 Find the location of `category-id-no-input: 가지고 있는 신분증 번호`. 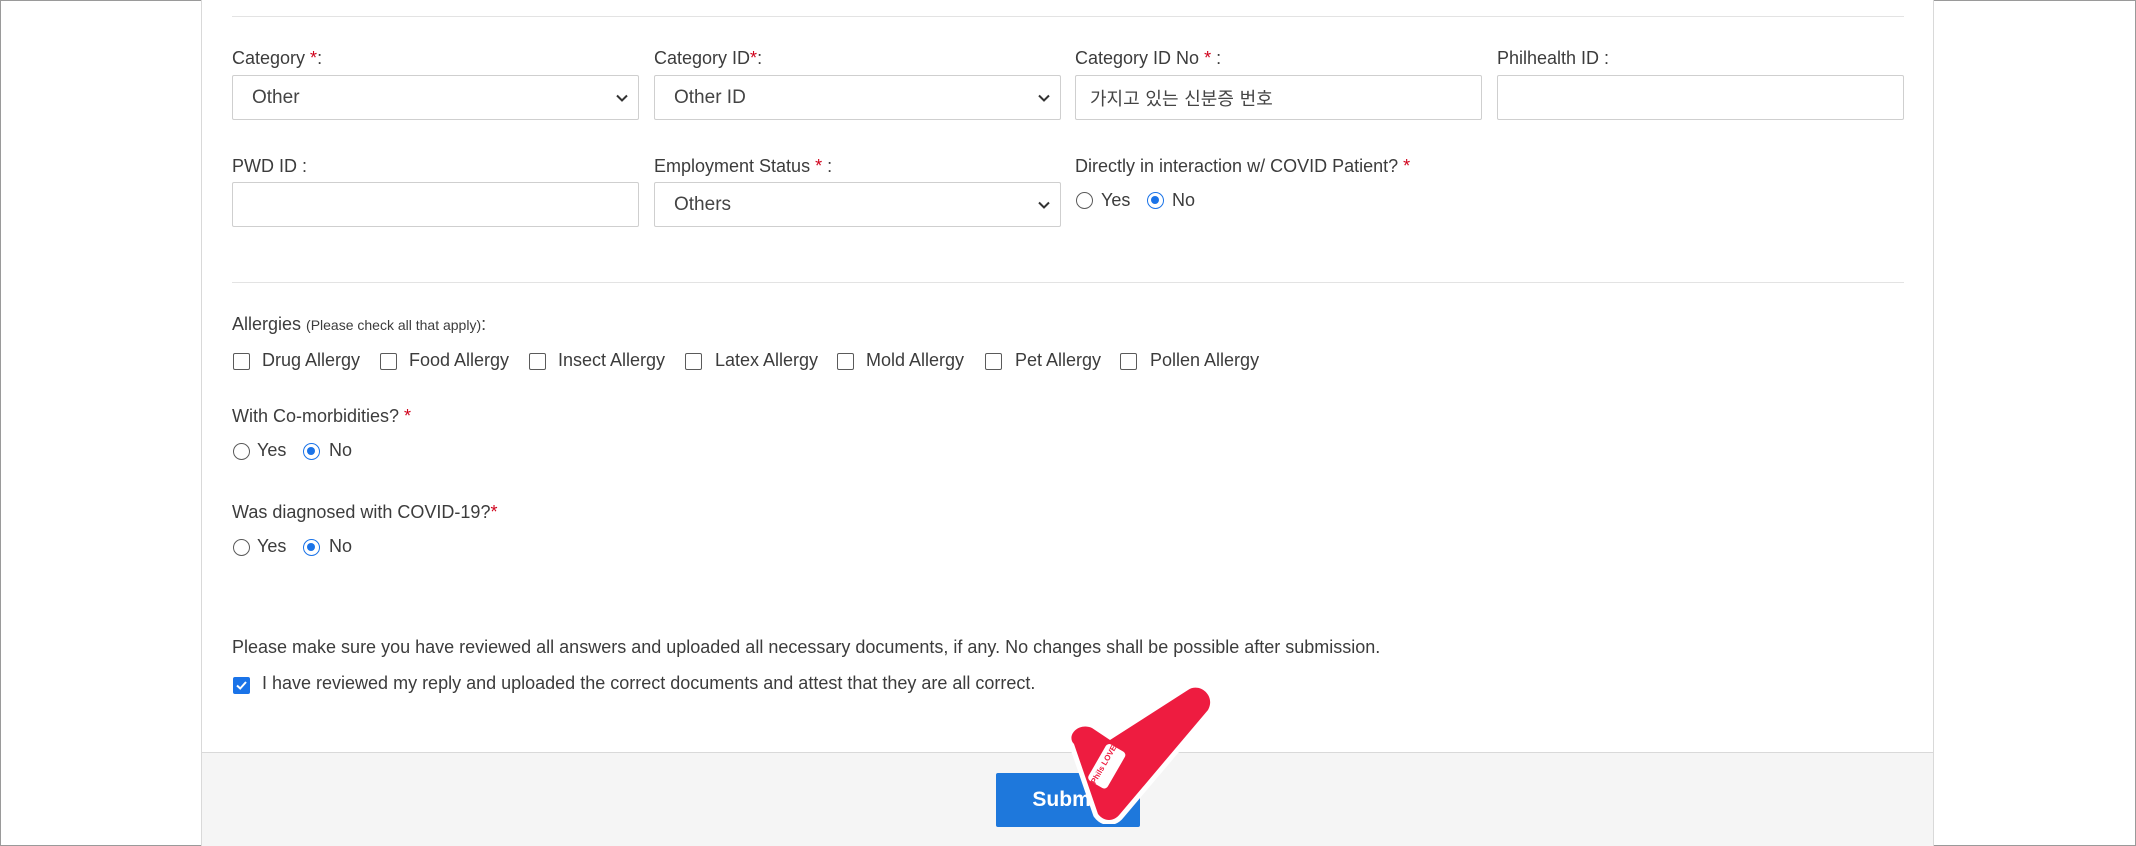

category-id-no-input: 가지고 있는 신분증 번호 is located at coordinates (1278, 97).